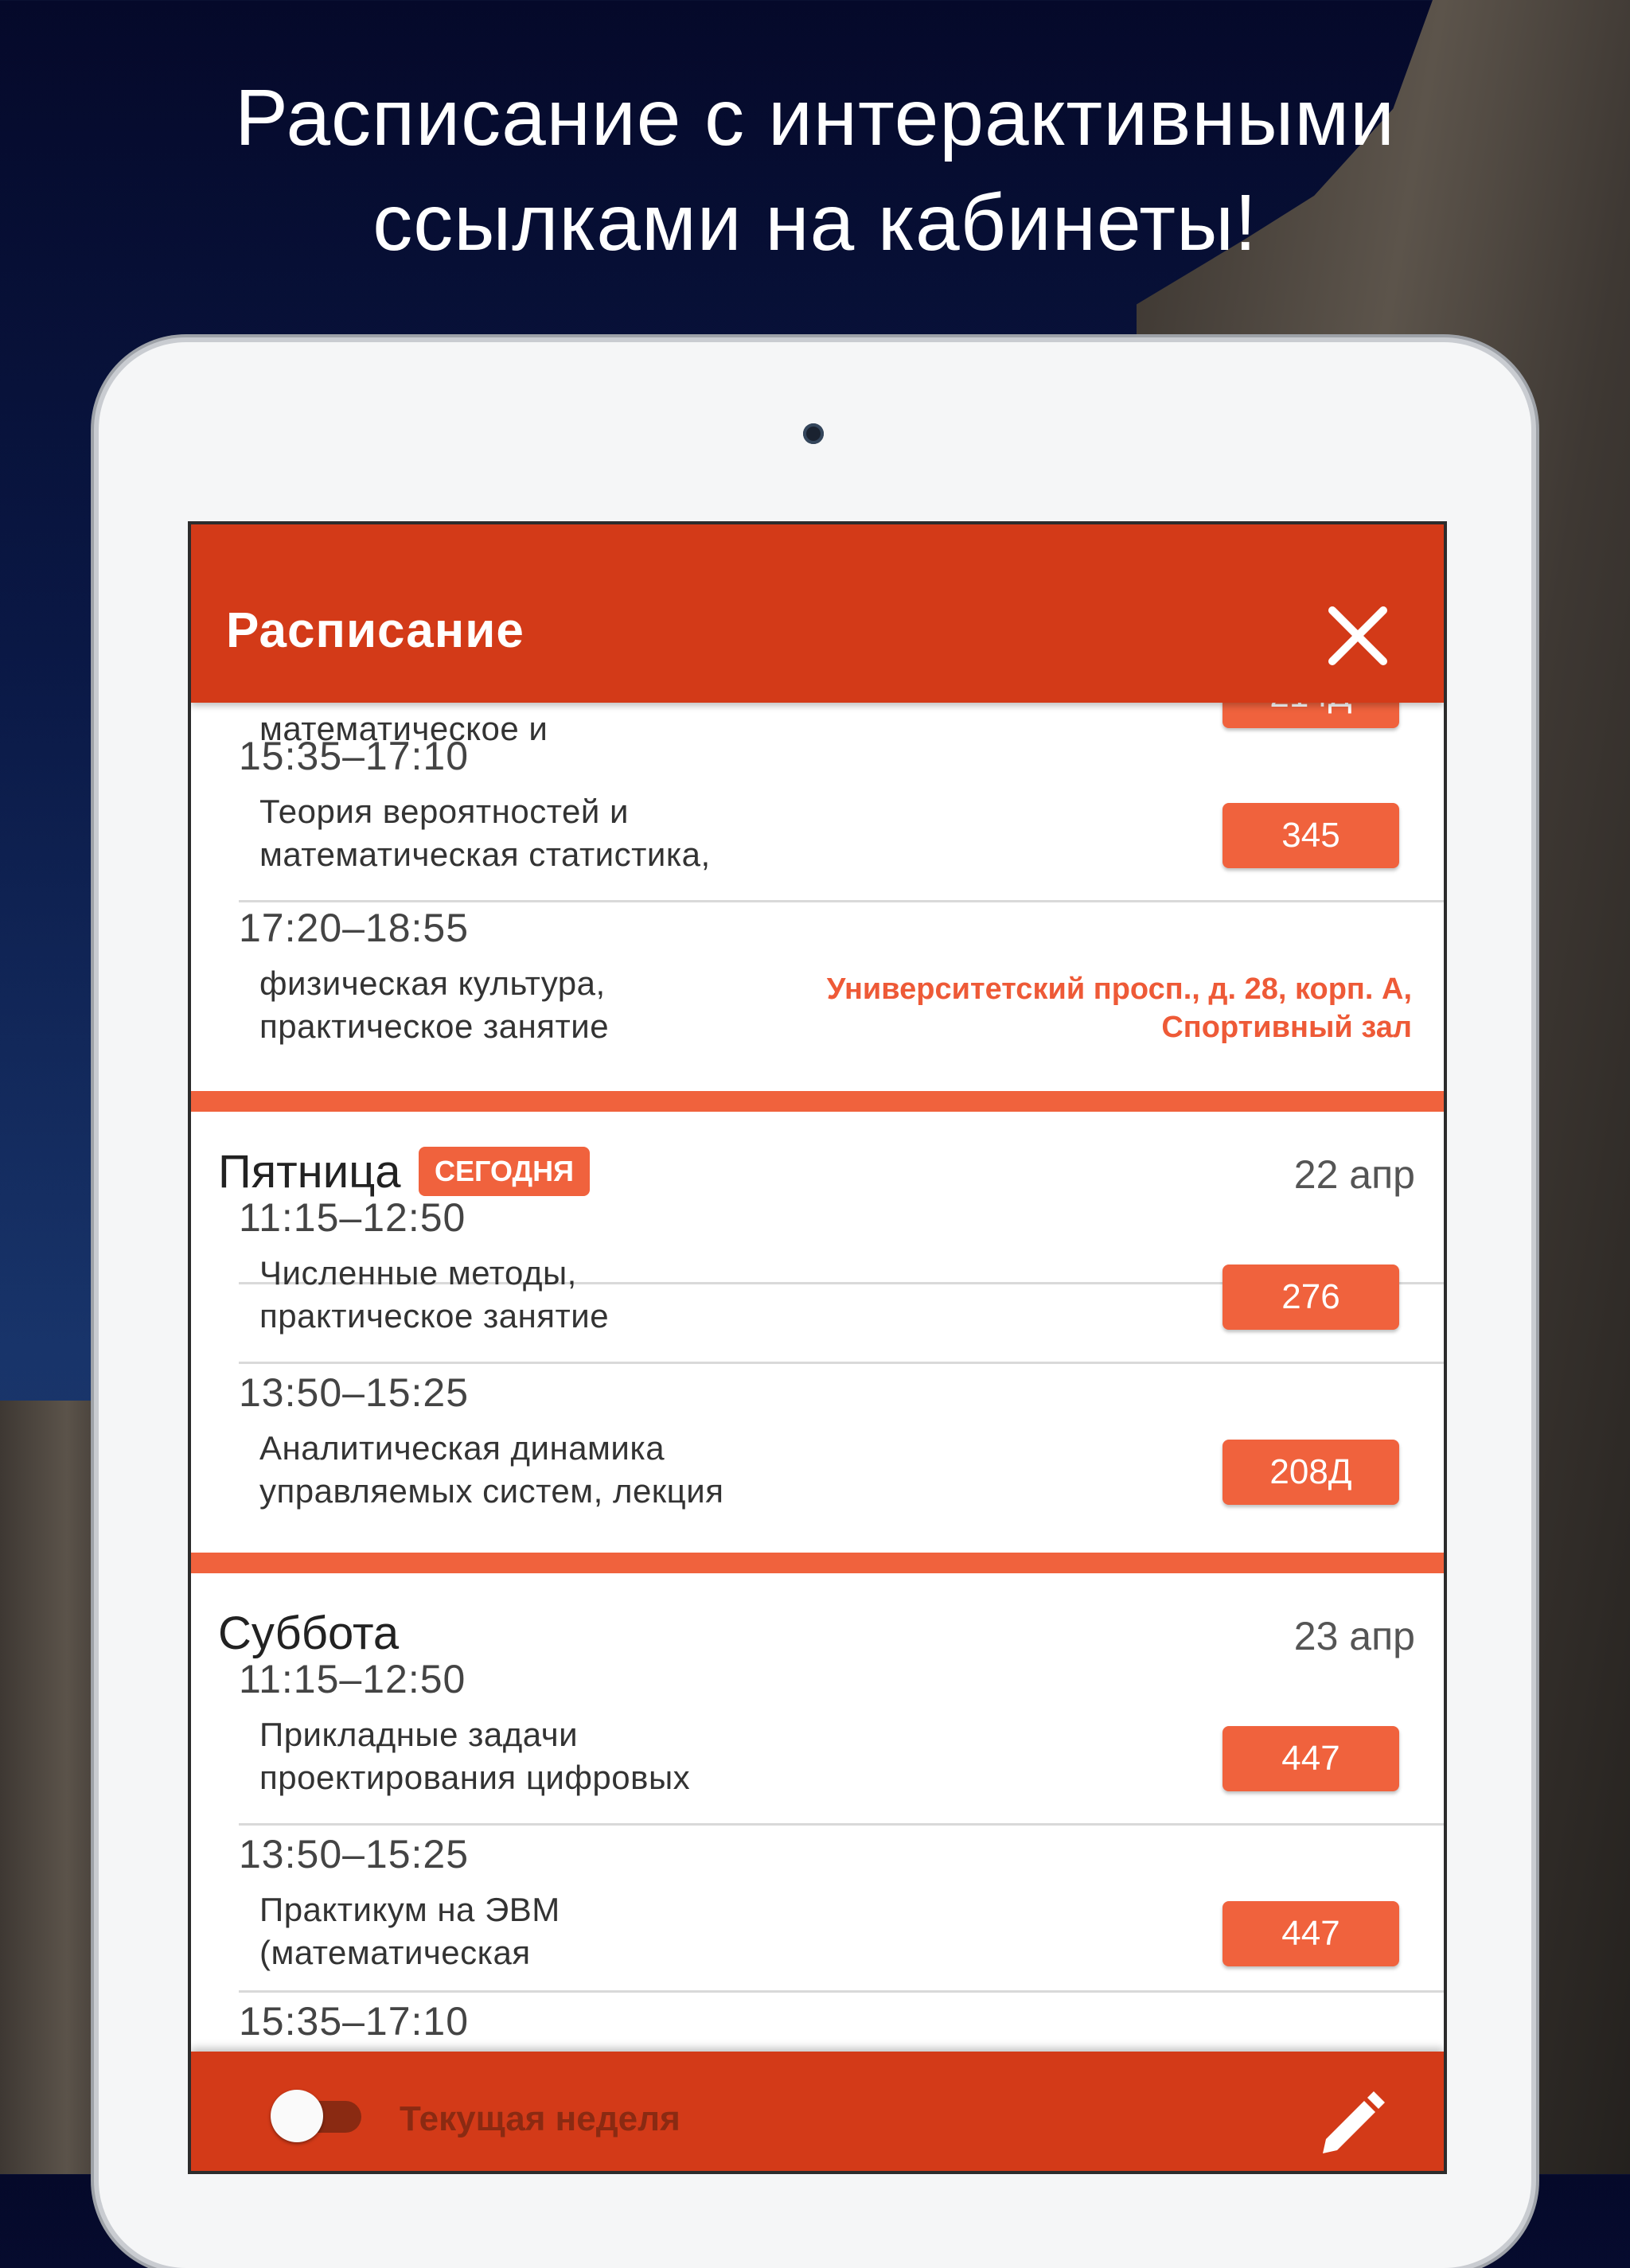  Describe the element at coordinates (540, 2118) in the screenshot. I see `current-week-label: Текущая неделя` at that location.